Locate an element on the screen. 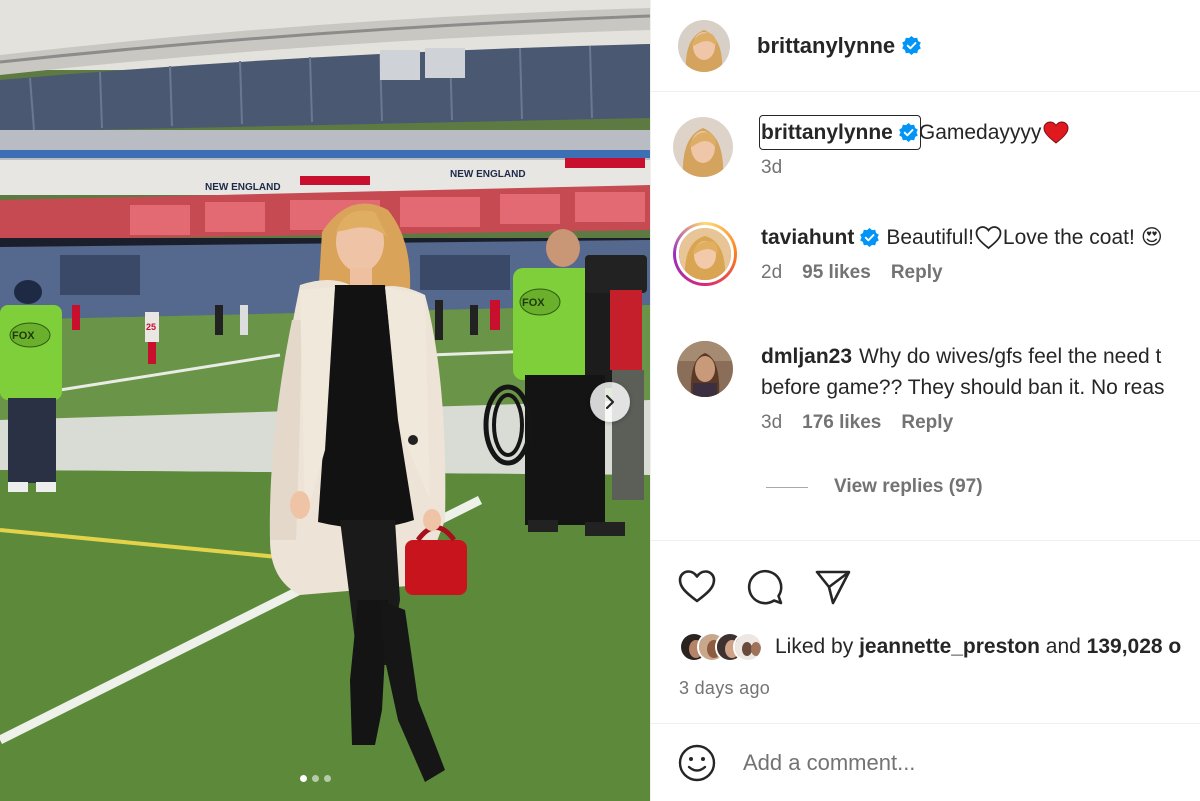 The image size is (1200, 801). chevron-right-icon is located at coordinates (610, 402).